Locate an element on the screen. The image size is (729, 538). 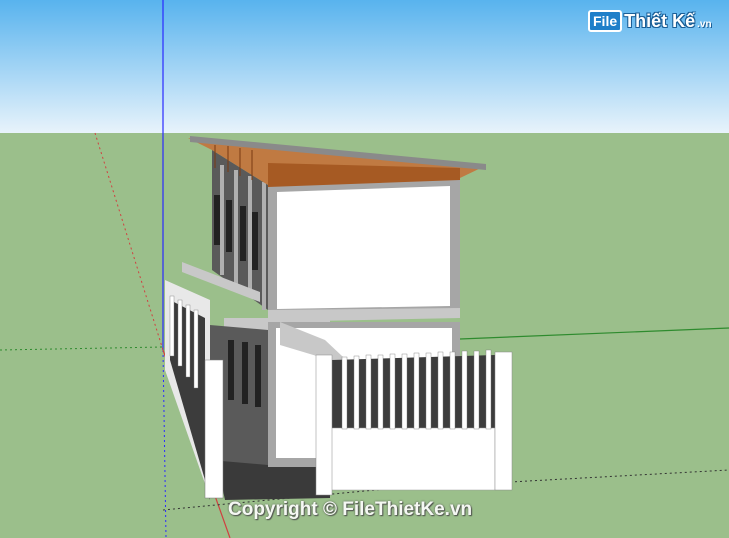
logo-text: Thiết Kế is located at coordinates (660, 20).